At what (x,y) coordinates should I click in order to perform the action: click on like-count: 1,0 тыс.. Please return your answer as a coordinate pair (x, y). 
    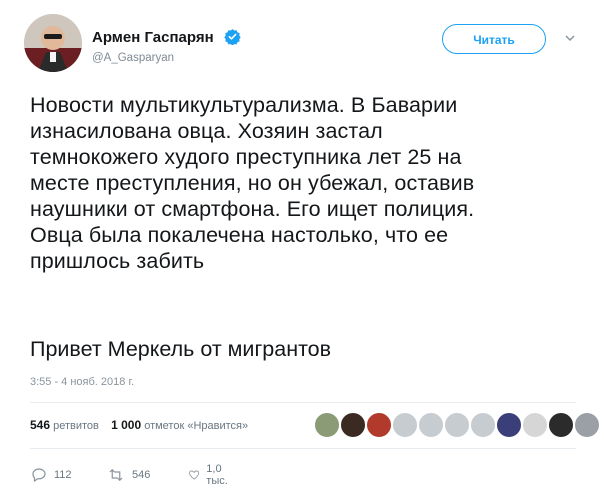
    Looking at the image, I should click on (217, 475).